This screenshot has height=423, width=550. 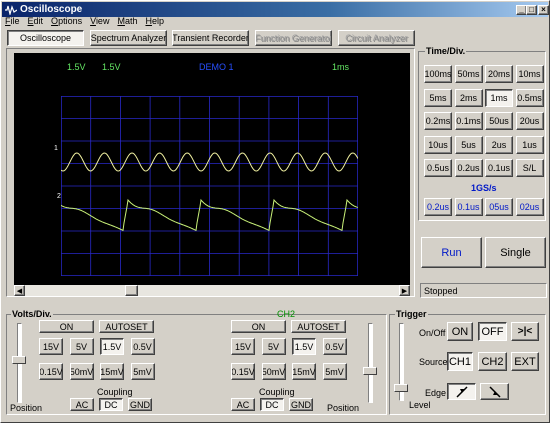 I want to click on ch1-volts-button-0p15v: 0.15V, so click(x=51, y=371).